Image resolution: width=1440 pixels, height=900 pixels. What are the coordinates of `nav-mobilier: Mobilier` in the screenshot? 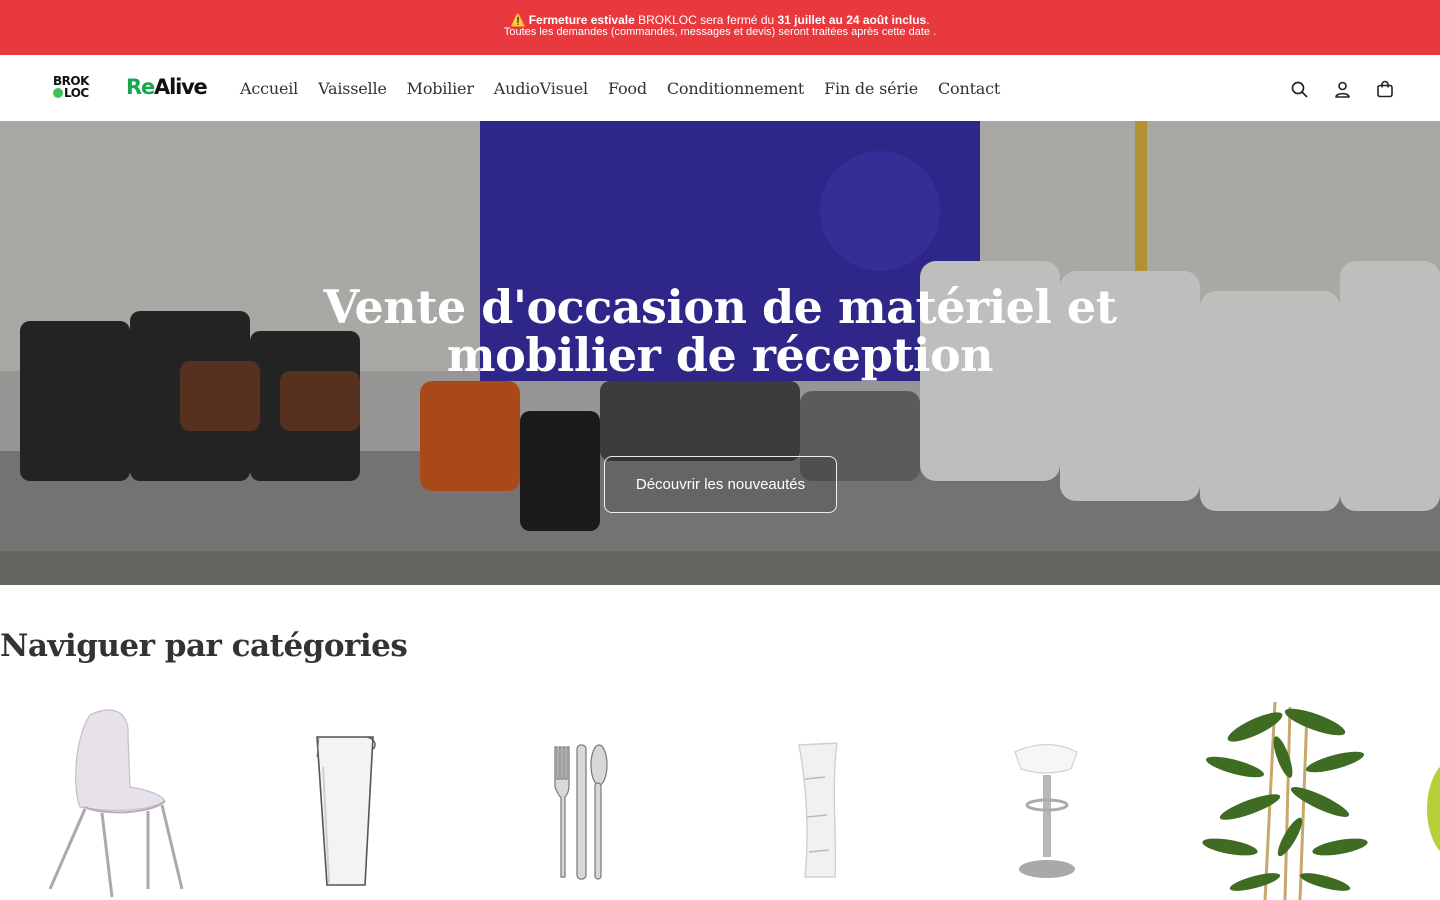 It's located at (440, 88).